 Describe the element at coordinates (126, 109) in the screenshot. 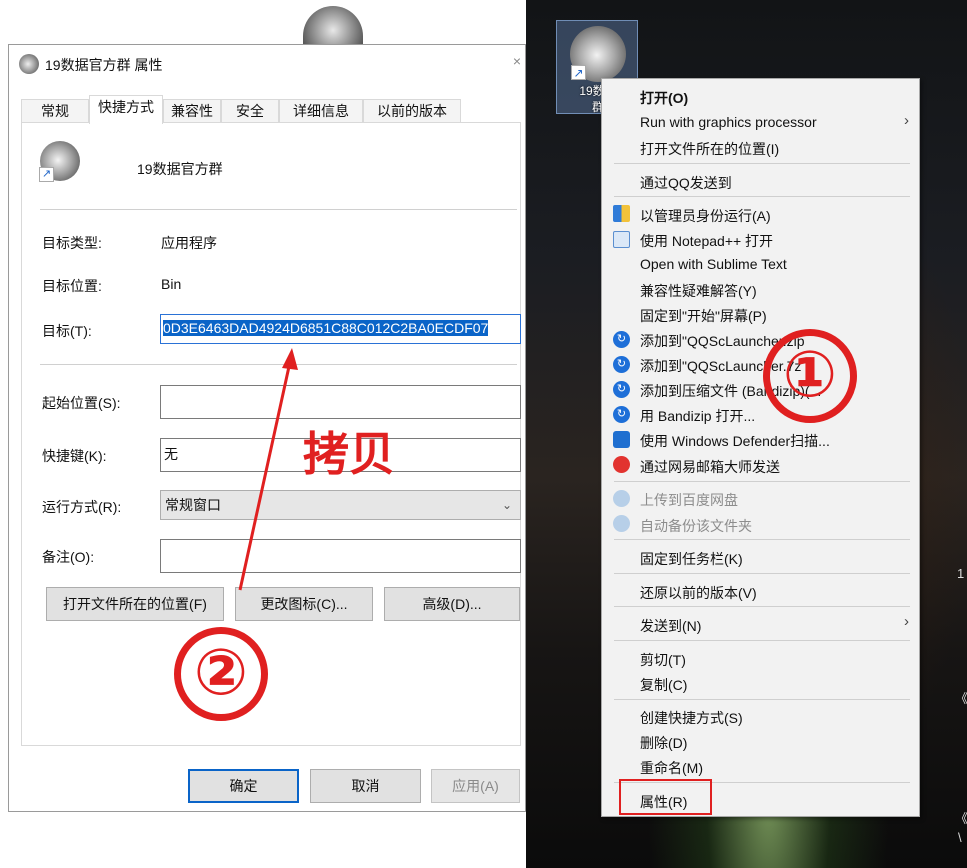

I see `tab-shortcut: 快捷方式` at that location.